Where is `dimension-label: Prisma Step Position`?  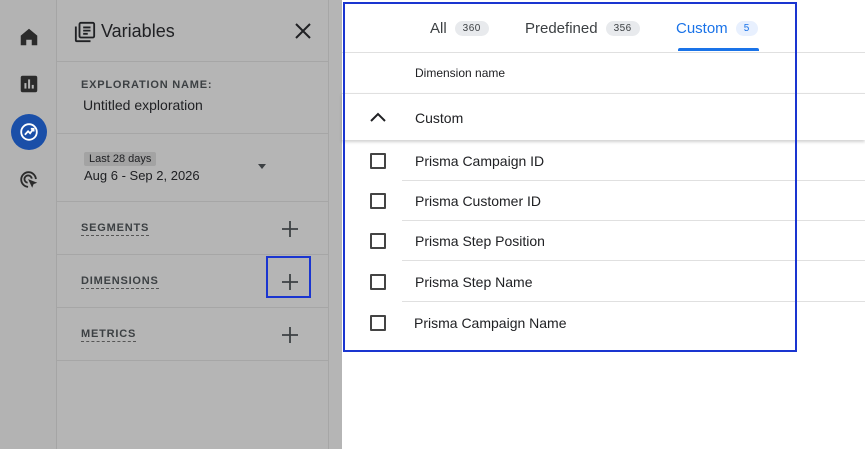
dimension-label: Prisma Step Position is located at coordinates (480, 241).